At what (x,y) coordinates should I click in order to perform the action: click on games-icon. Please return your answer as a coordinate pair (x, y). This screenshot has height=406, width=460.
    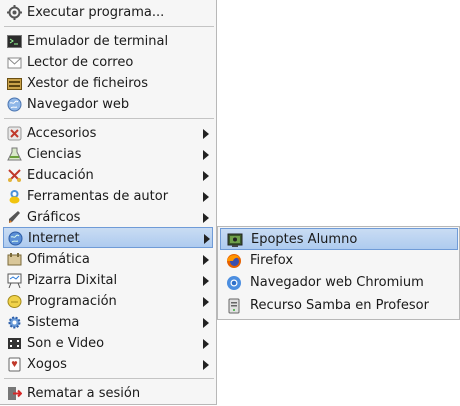
    Looking at the image, I should click on (14, 364).